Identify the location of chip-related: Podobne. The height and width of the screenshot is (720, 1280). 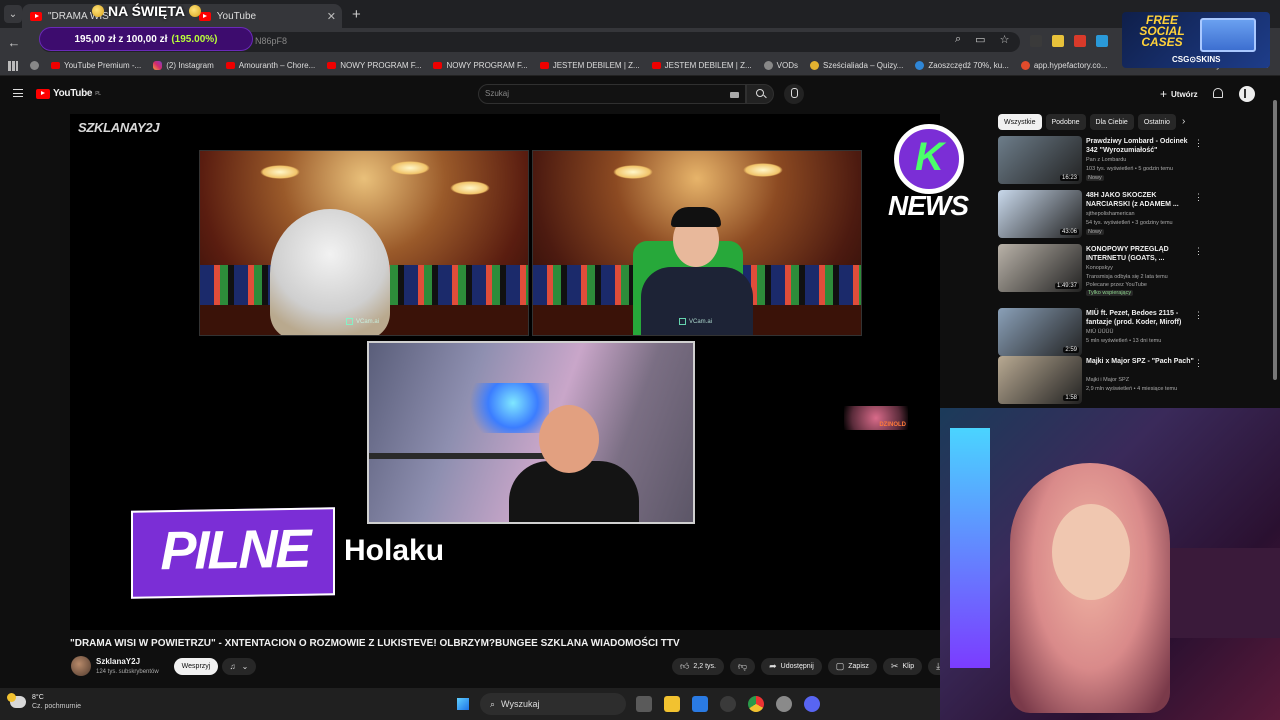
(1065, 122).